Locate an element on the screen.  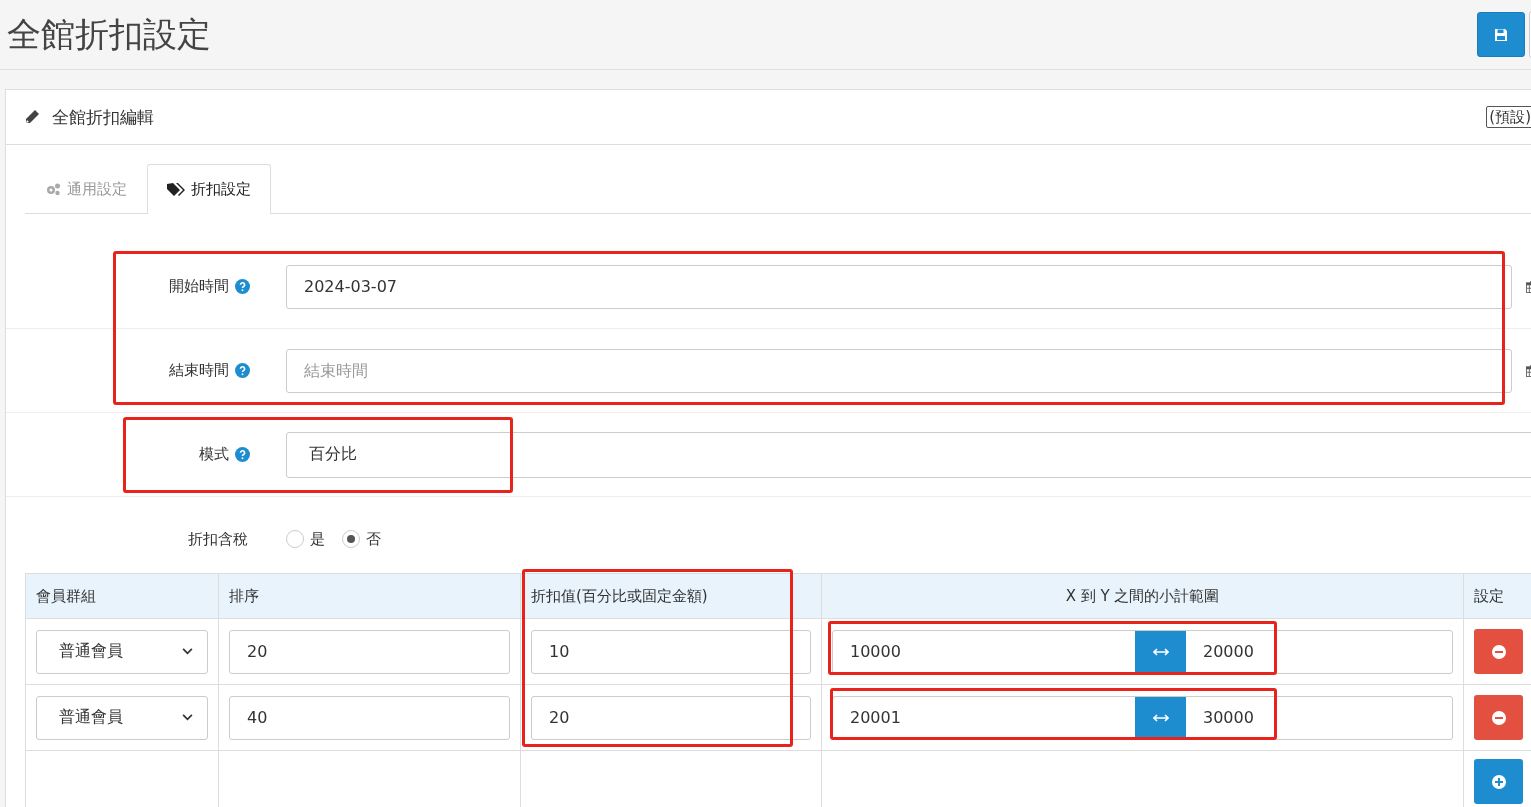
date-field: 2024-03-07 is located at coordinates (899, 286).